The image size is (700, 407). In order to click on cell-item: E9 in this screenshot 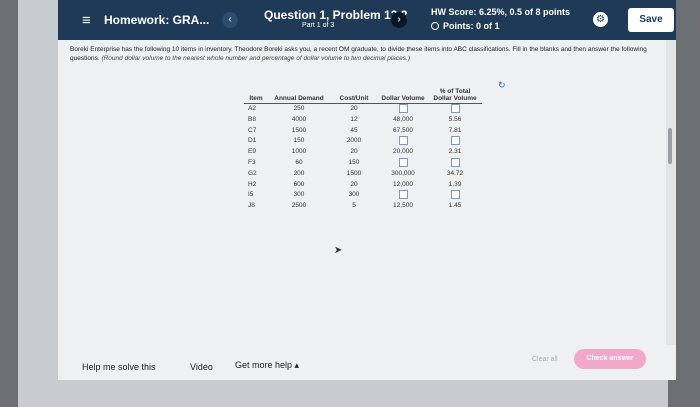, I will do `click(252, 152)`.